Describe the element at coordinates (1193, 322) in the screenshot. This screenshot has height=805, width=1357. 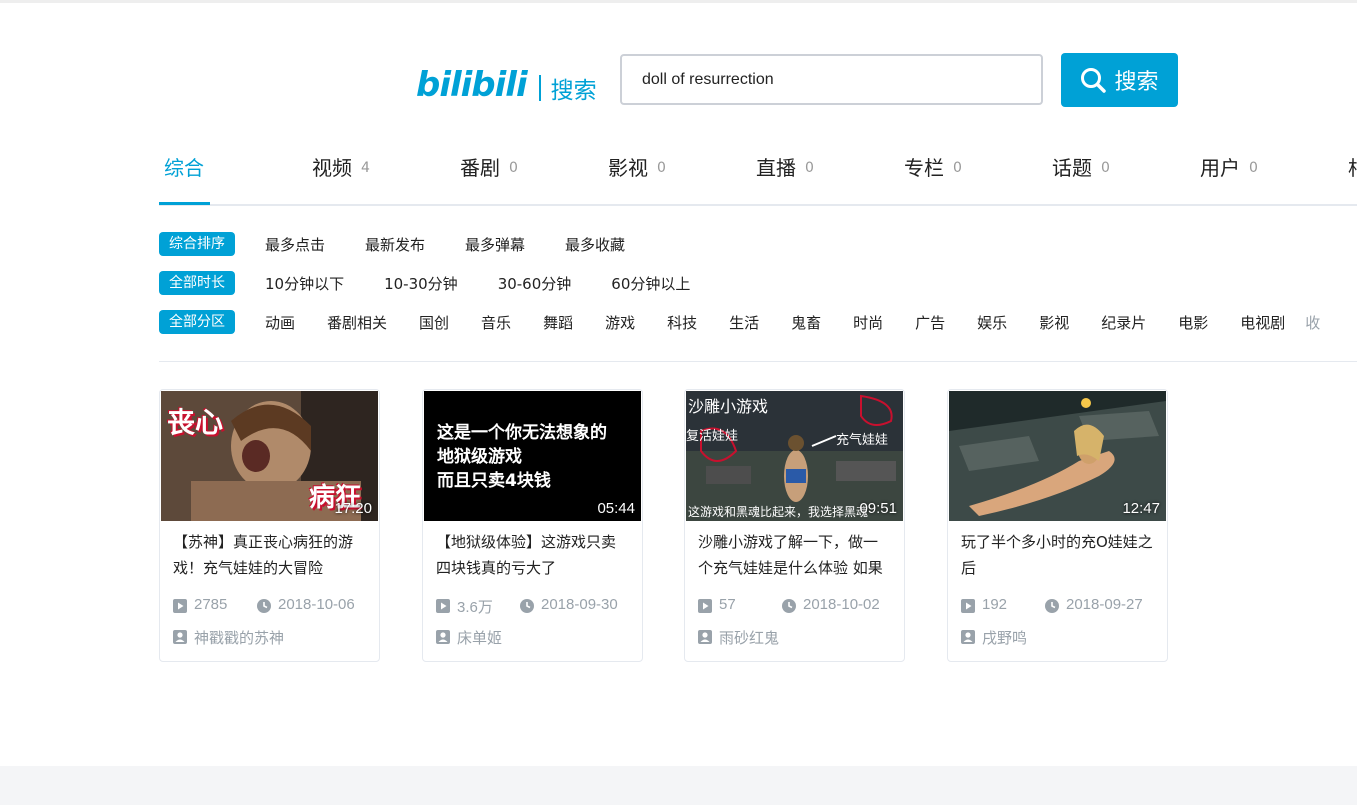
I see `zone-option: 电影` at that location.